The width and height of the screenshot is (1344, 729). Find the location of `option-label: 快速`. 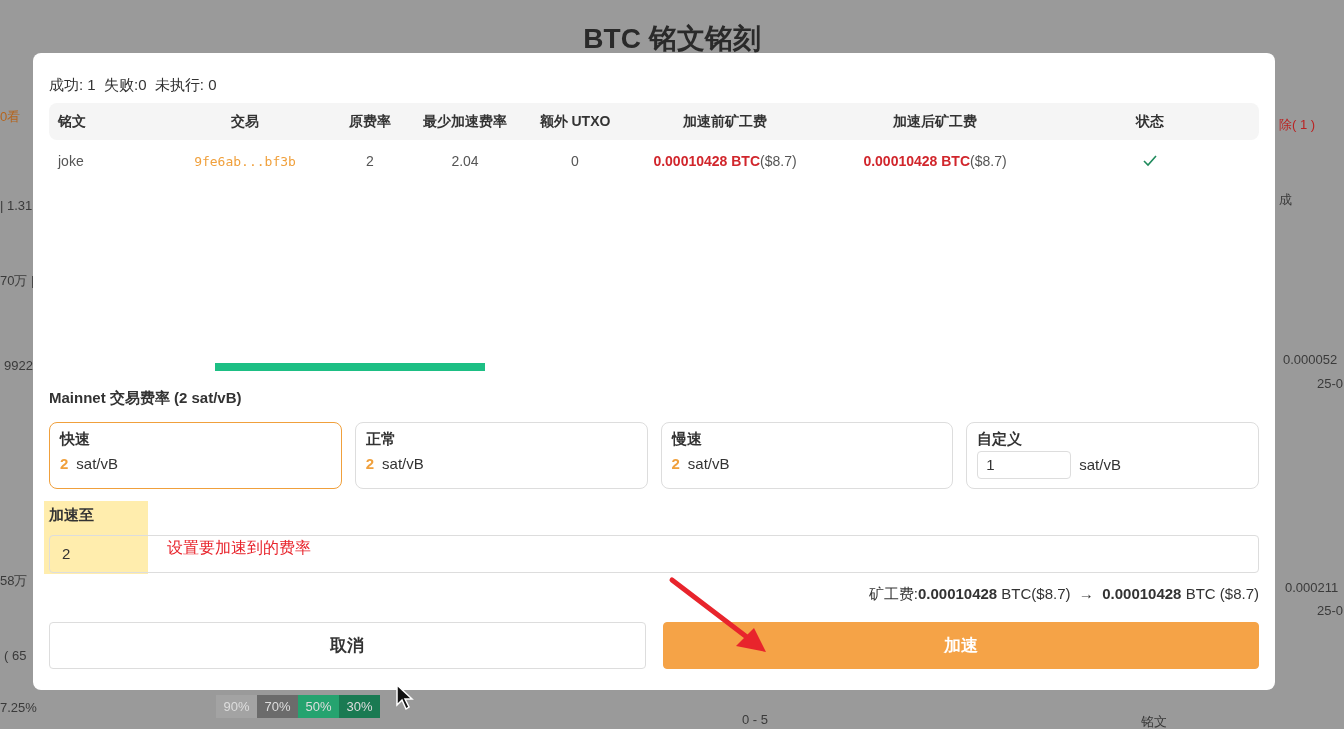

option-label: 快速 is located at coordinates (75, 438).